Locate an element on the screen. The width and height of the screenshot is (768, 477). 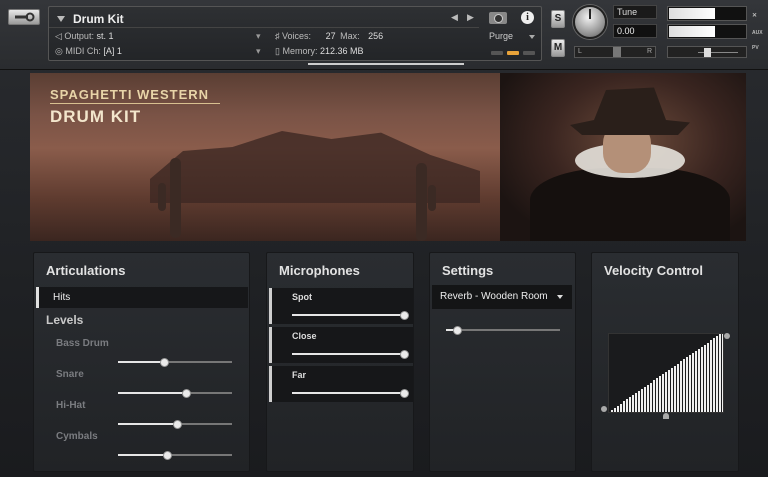
midi-dropdown-icon: ▾ is located at coordinates (258, 51).